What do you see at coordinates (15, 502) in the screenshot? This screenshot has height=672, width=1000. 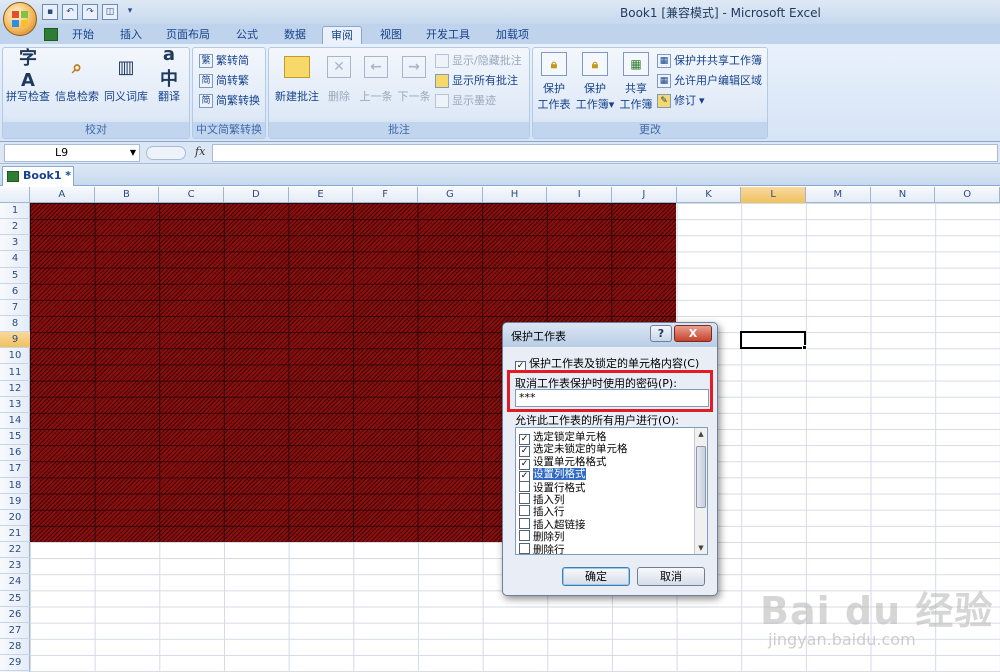 I see `row-header: 19` at bounding box center [15, 502].